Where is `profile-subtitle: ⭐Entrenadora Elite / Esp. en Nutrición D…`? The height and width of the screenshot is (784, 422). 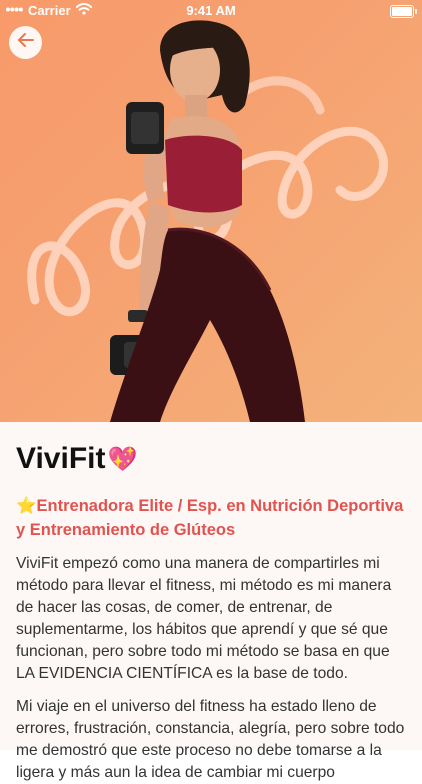 profile-subtitle: ⭐Entrenadora Elite / Esp. en Nutrición D… is located at coordinates (211, 518).